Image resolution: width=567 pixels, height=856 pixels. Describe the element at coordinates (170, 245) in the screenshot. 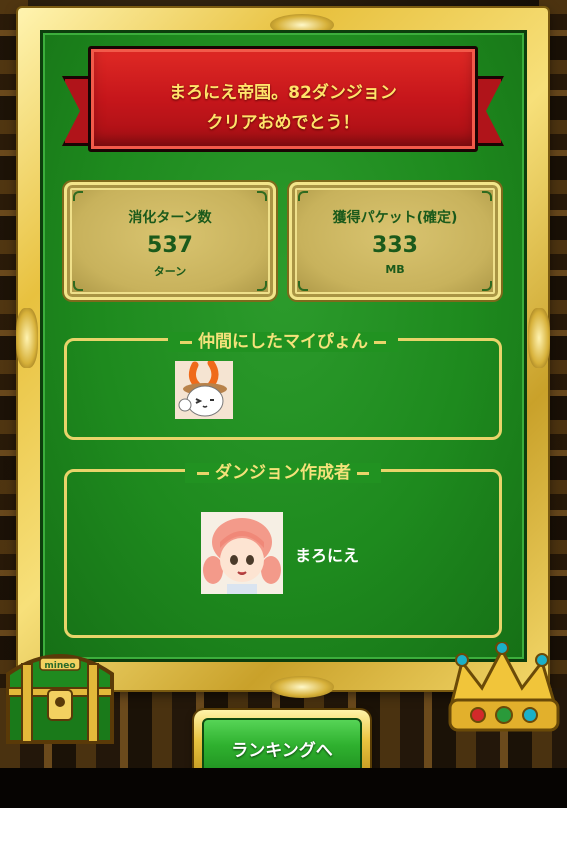

I see `turns-value: 537` at that location.